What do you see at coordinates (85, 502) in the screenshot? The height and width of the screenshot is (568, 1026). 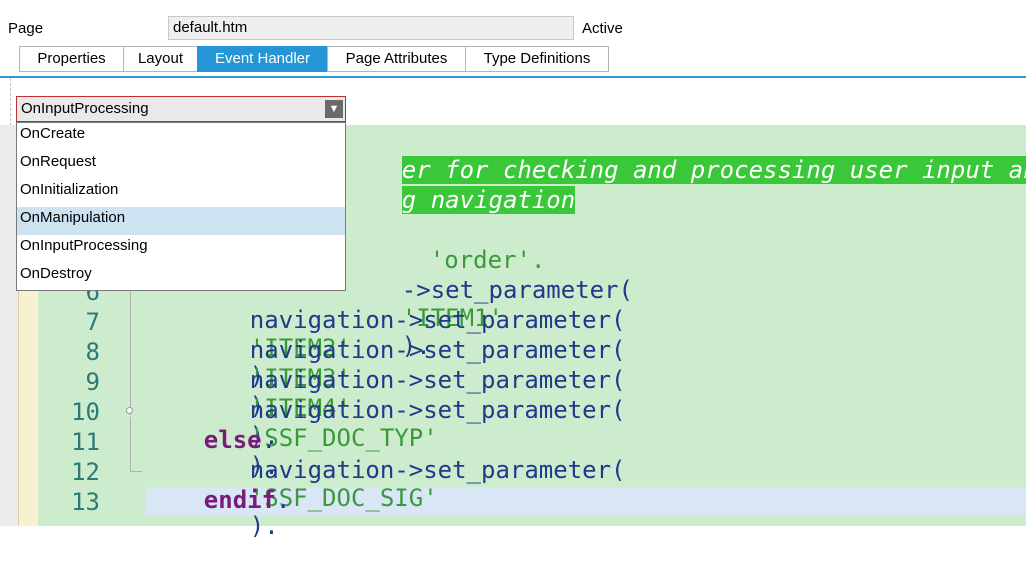 I see `line-number: 13` at bounding box center [85, 502].